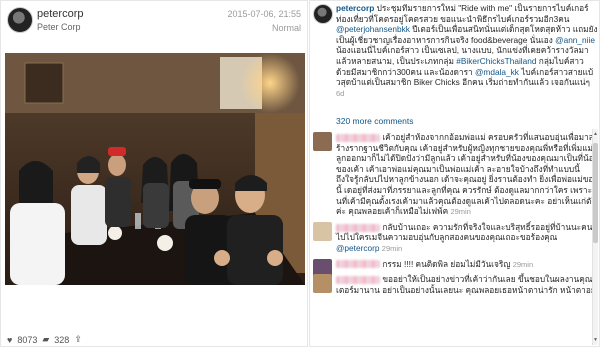 The width and height of the screenshot is (600, 347). I want to click on caption-mention-ann: @ann_niie, so click(575, 40).